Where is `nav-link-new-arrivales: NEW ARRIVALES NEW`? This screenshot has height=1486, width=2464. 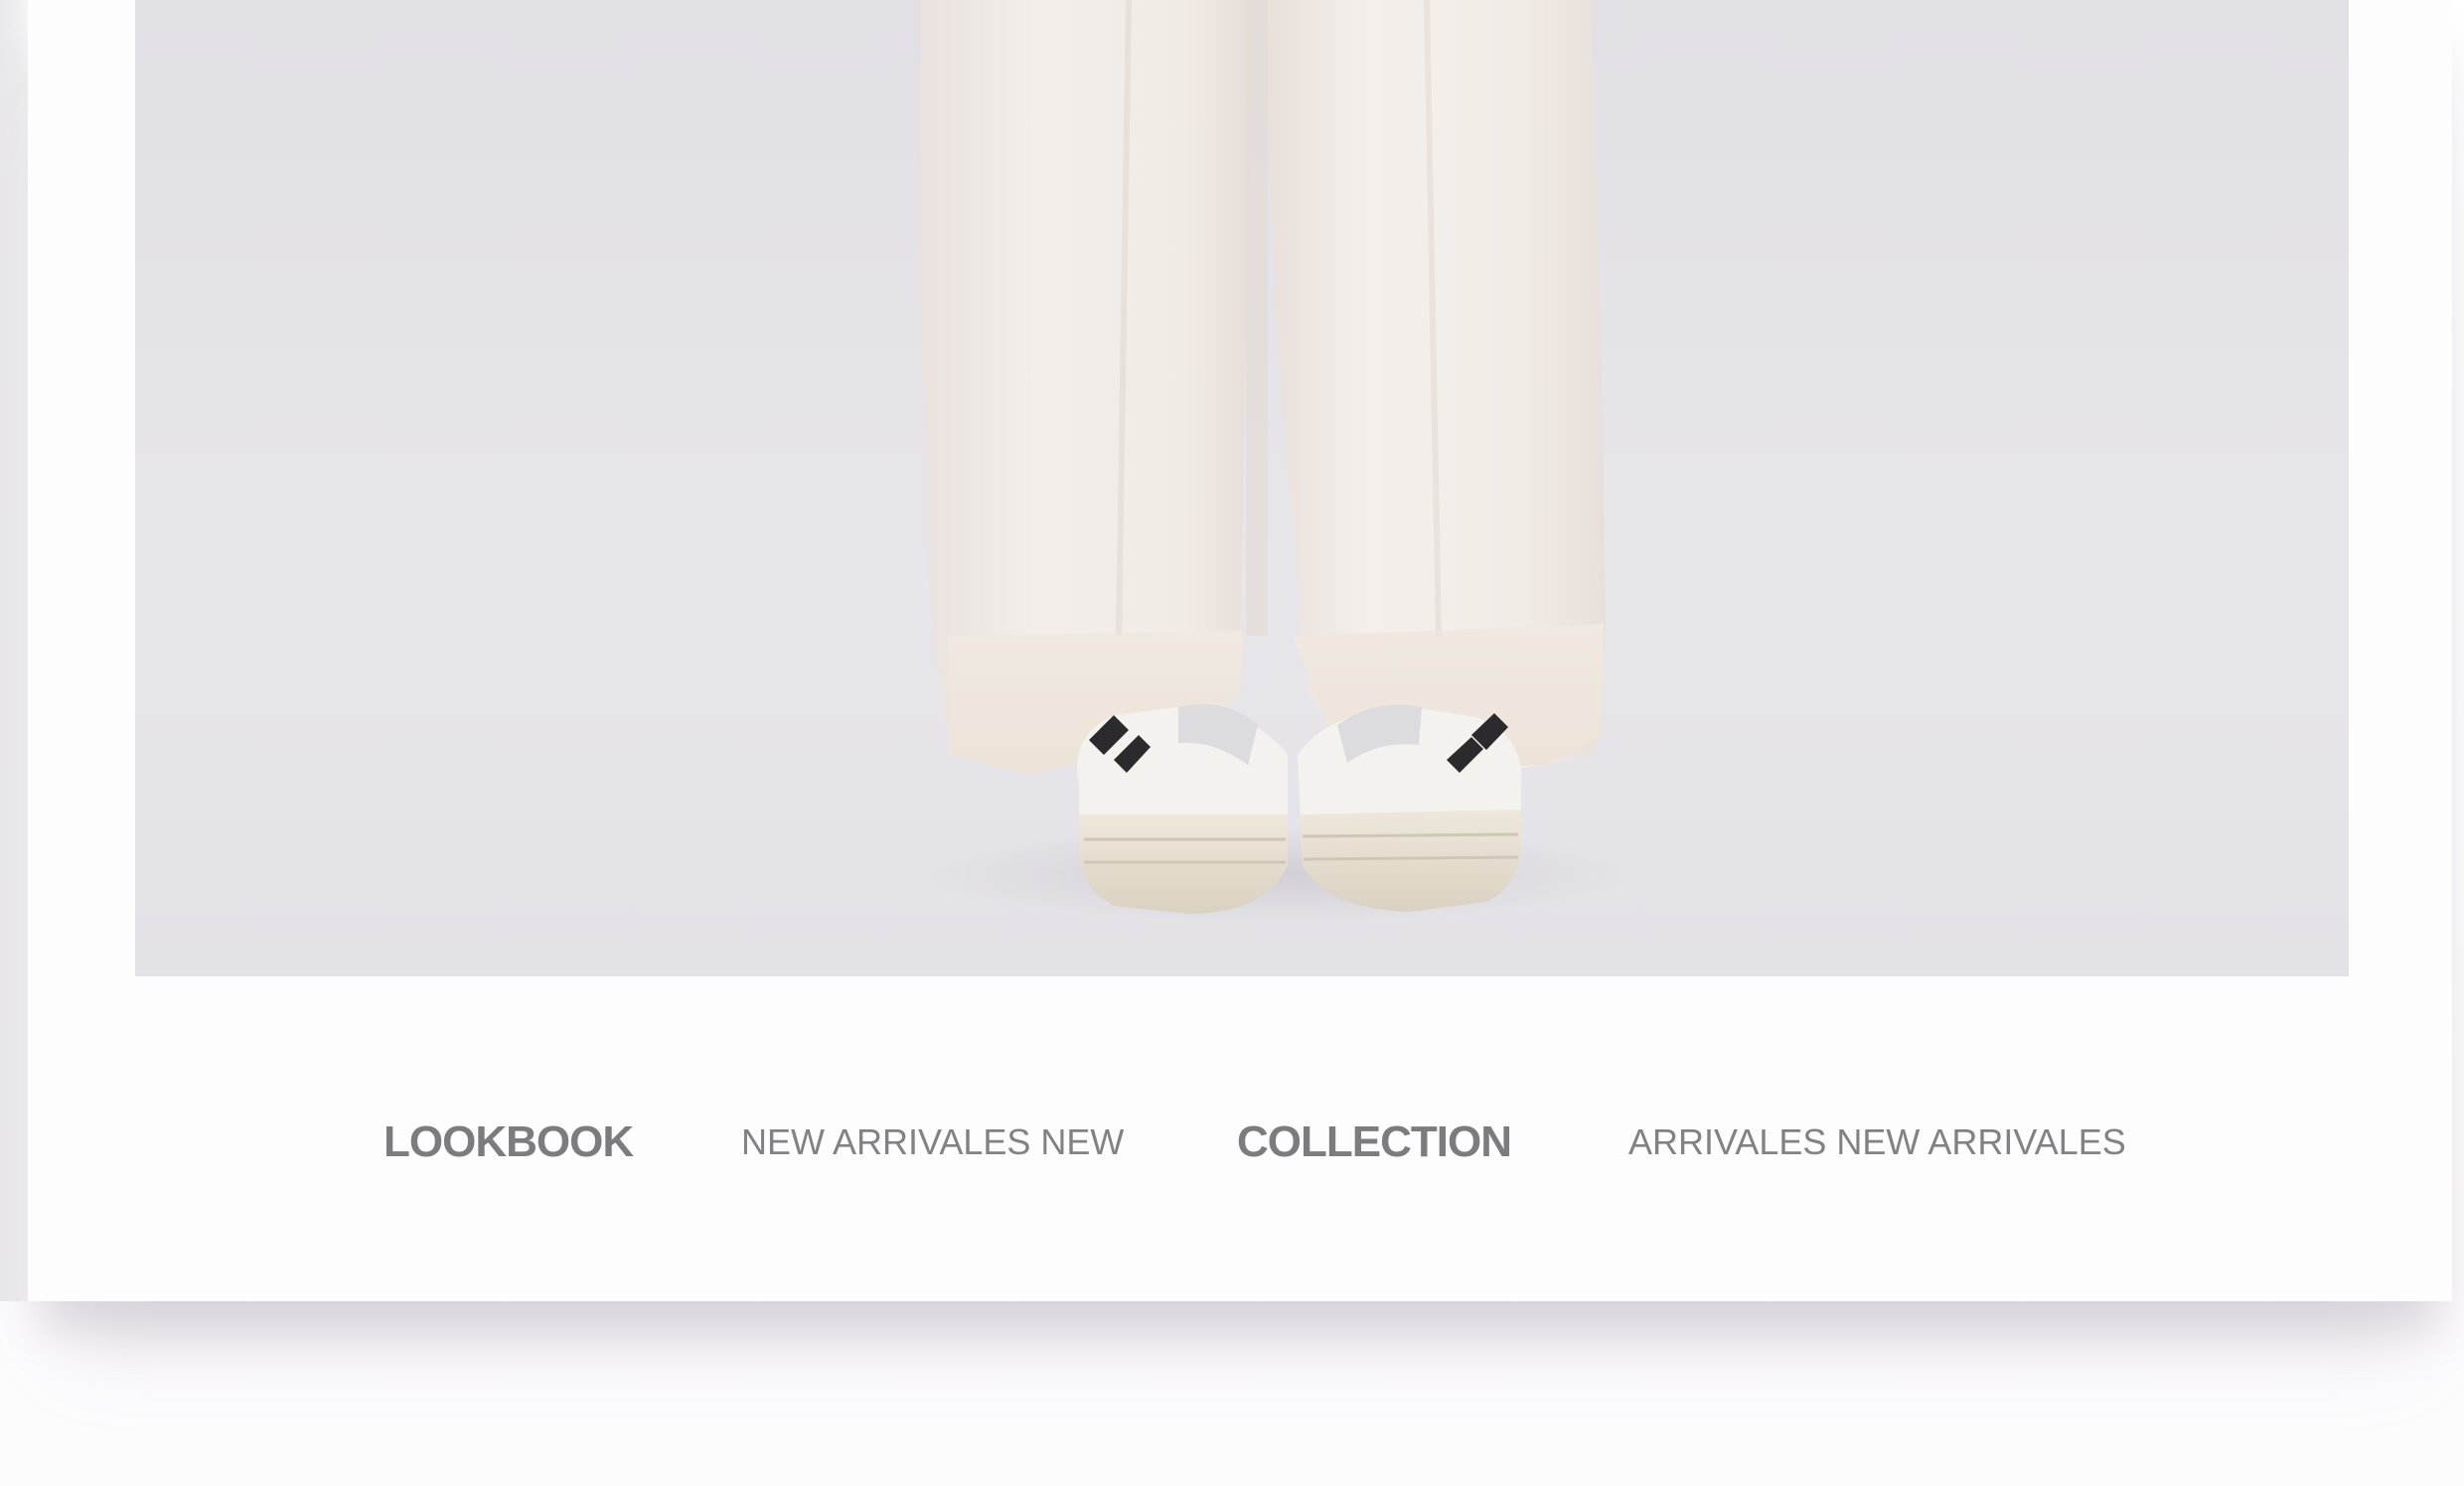
nav-link-new-arrivales: NEW ARRIVALES NEW is located at coordinates (933, 1142).